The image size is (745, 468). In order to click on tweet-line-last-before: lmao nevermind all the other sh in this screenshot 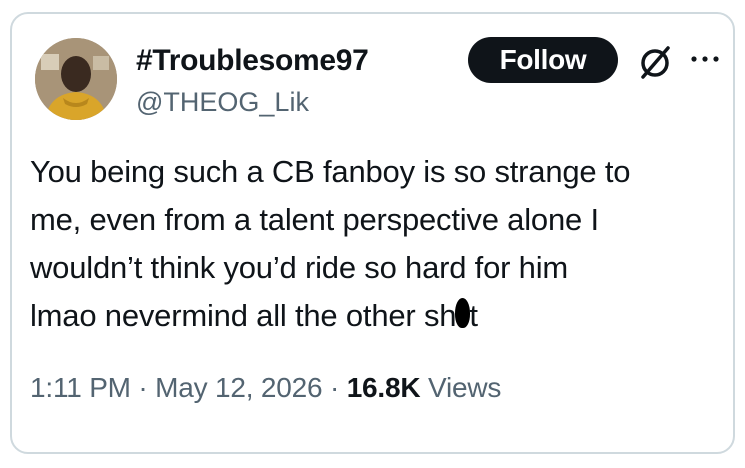, I will do `click(243, 315)`.